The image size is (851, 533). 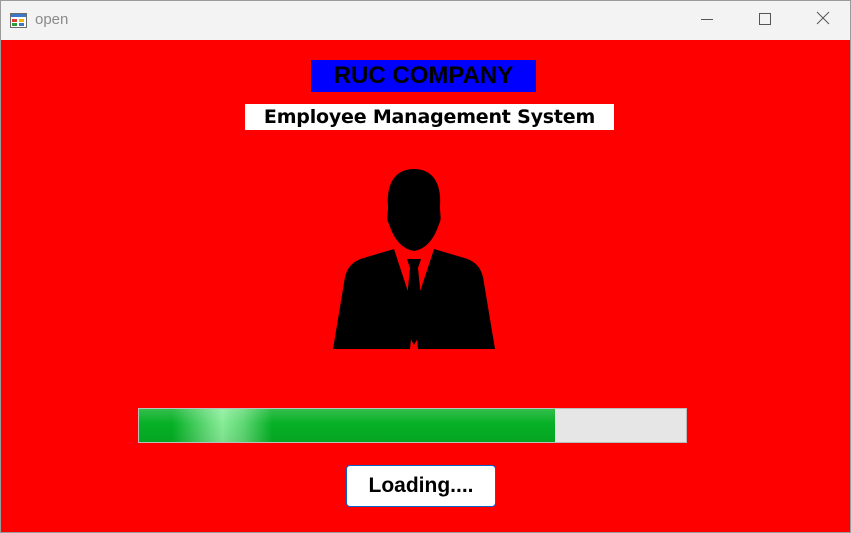 I want to click on form-app-icon, so click(x=18, y=20).